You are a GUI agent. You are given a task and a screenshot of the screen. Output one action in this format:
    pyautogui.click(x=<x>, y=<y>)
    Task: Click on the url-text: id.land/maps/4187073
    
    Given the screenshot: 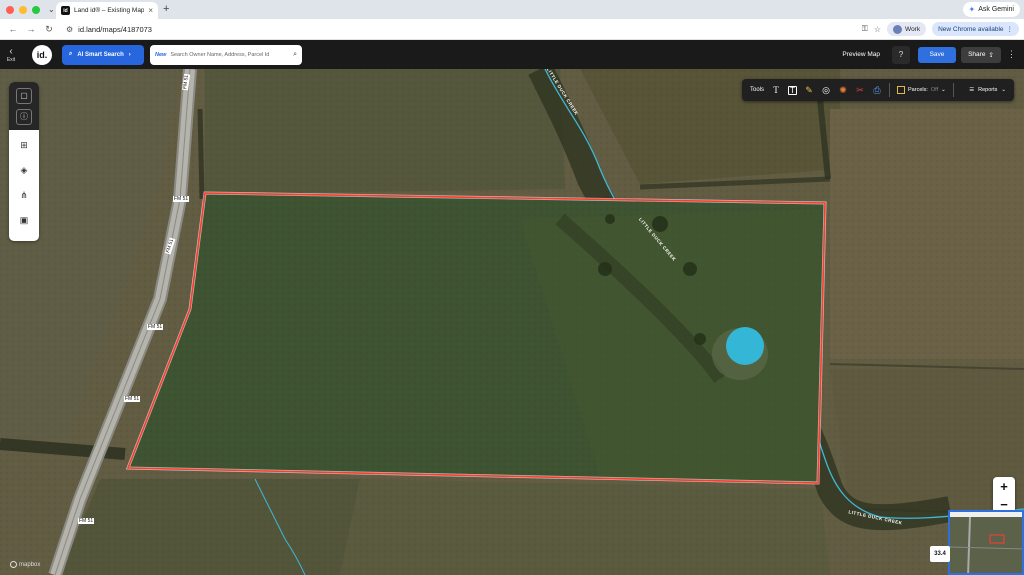 What is the action you would take?
    pyautogui.click(x=115, y=29)
    